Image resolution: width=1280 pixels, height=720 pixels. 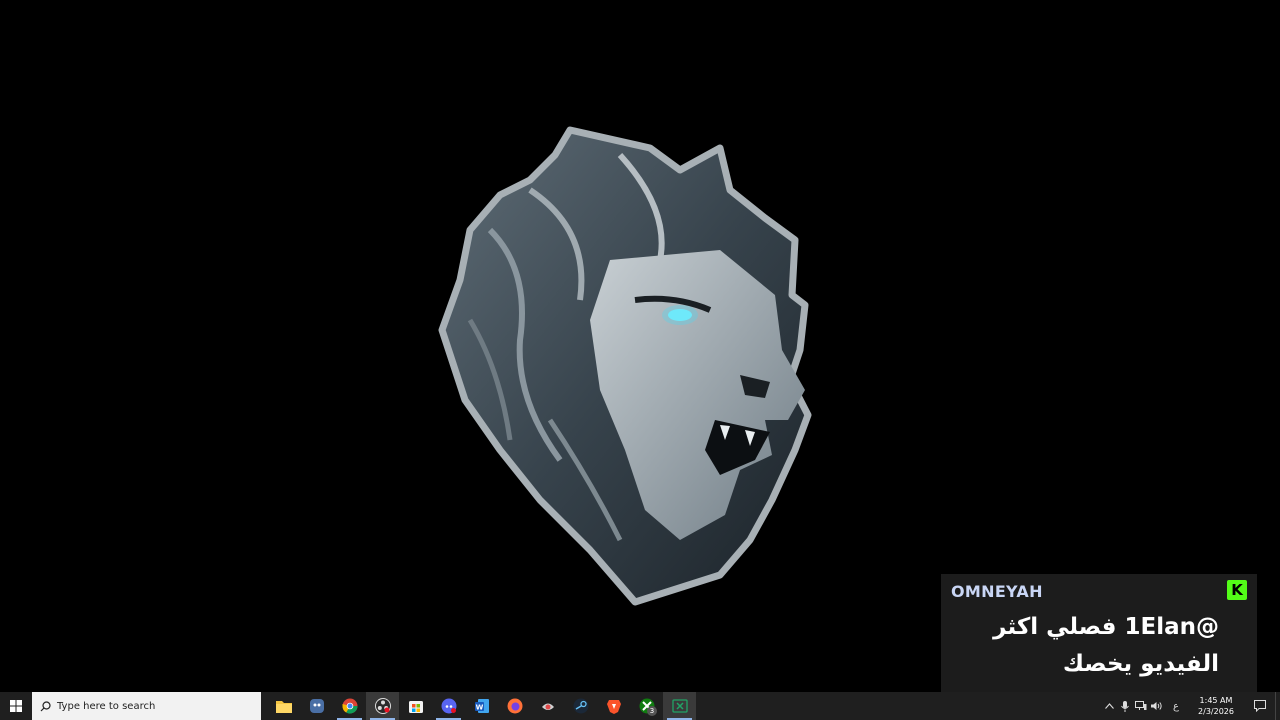 I want to click on xbox-notification-badge: 3, so click(x=652, y=711).